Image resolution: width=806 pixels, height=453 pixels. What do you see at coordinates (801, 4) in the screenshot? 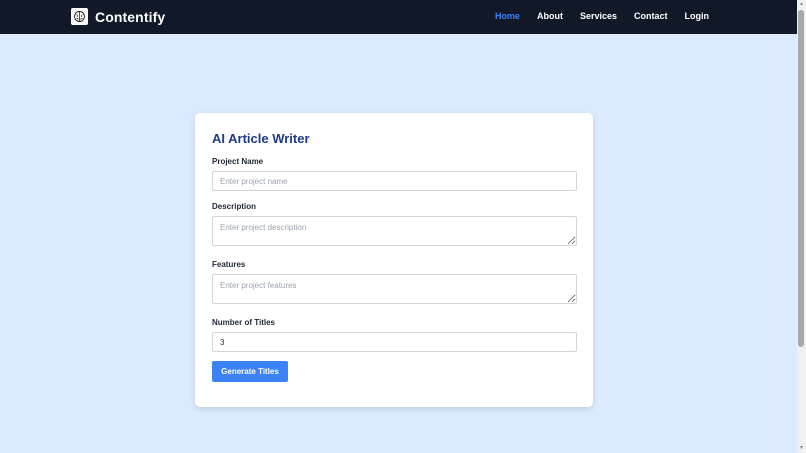
I see `scroll-up-icon: ▲` at bounding box center [801, 4].